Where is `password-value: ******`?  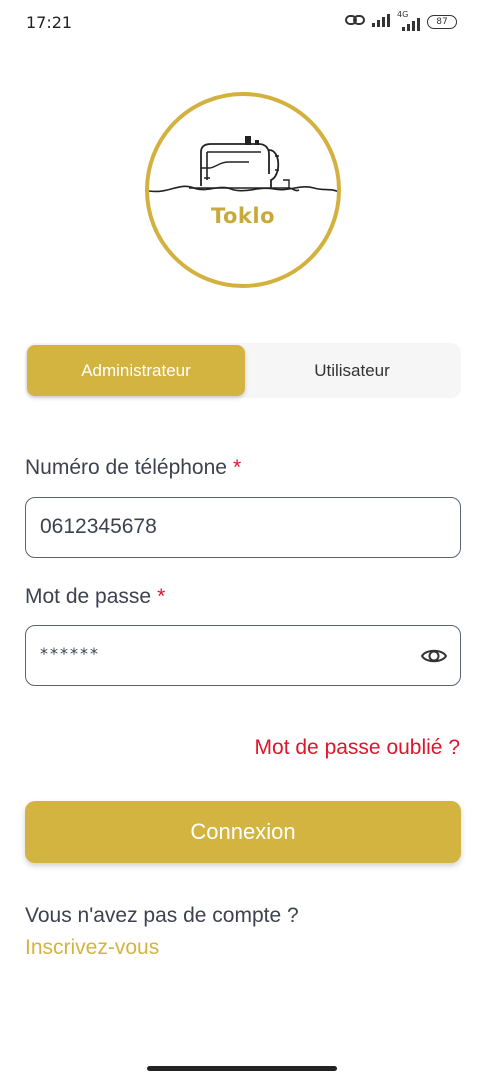 password-value: ****** is located at coordinates (70, 653).